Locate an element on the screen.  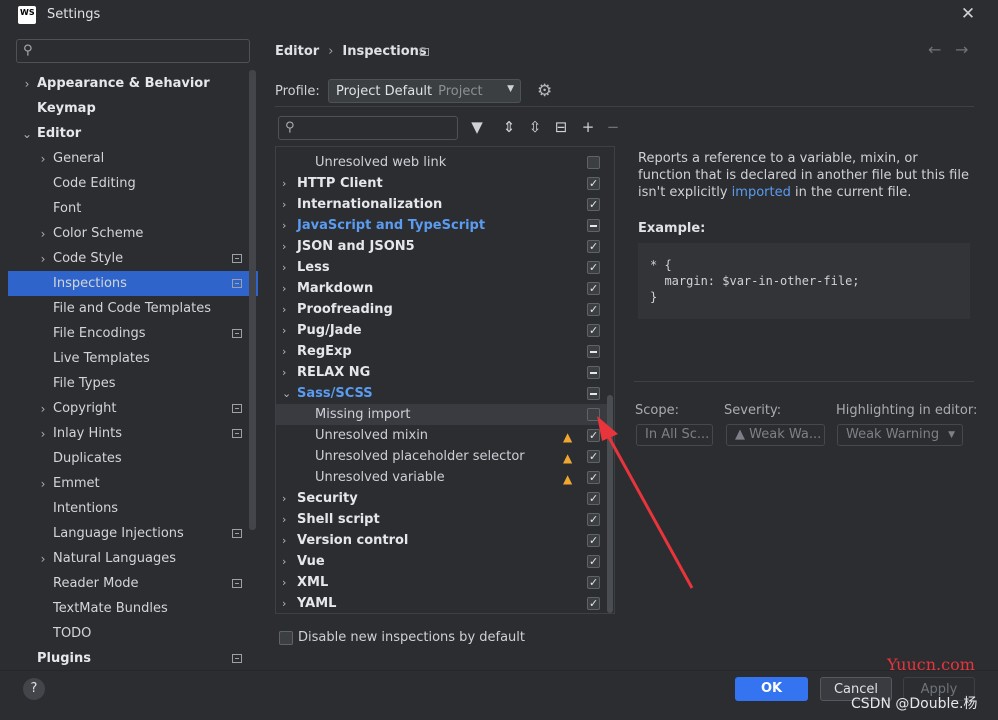
forward-arrow-icon: → is located at coordinates (961, 49).